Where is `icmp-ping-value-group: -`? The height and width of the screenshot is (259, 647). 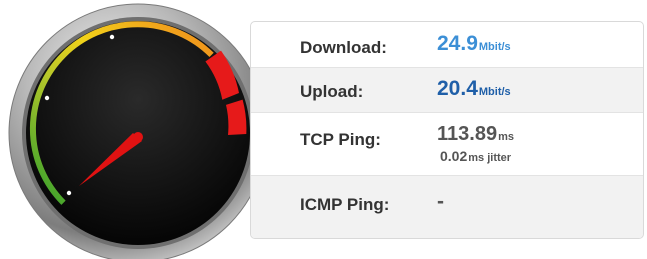
icmp-ping-value-group: - is located at coordinates (440, 202).